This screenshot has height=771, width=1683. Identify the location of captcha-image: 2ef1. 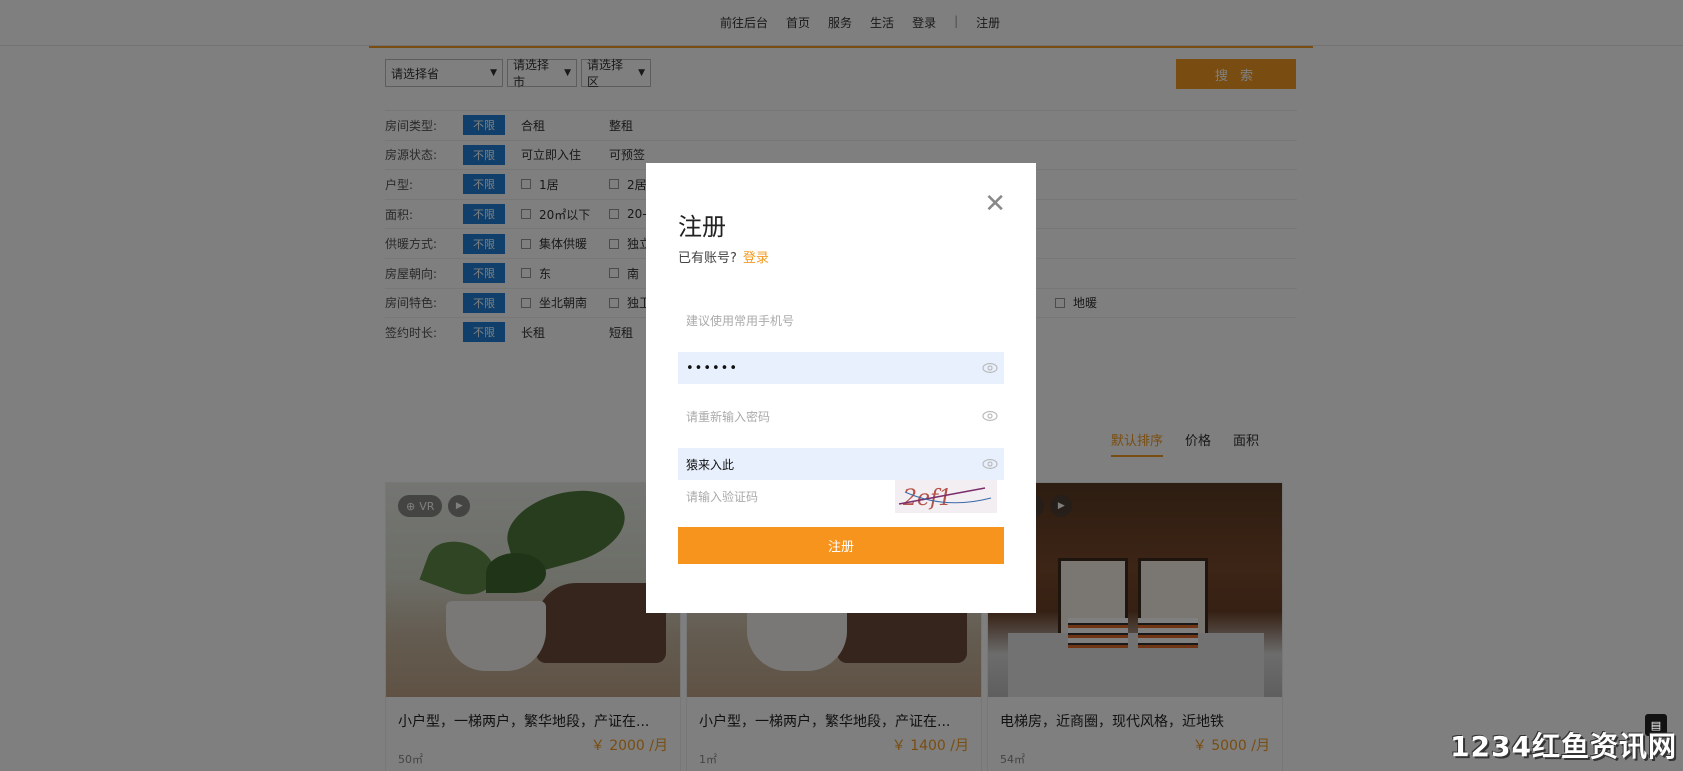
(946, 496).